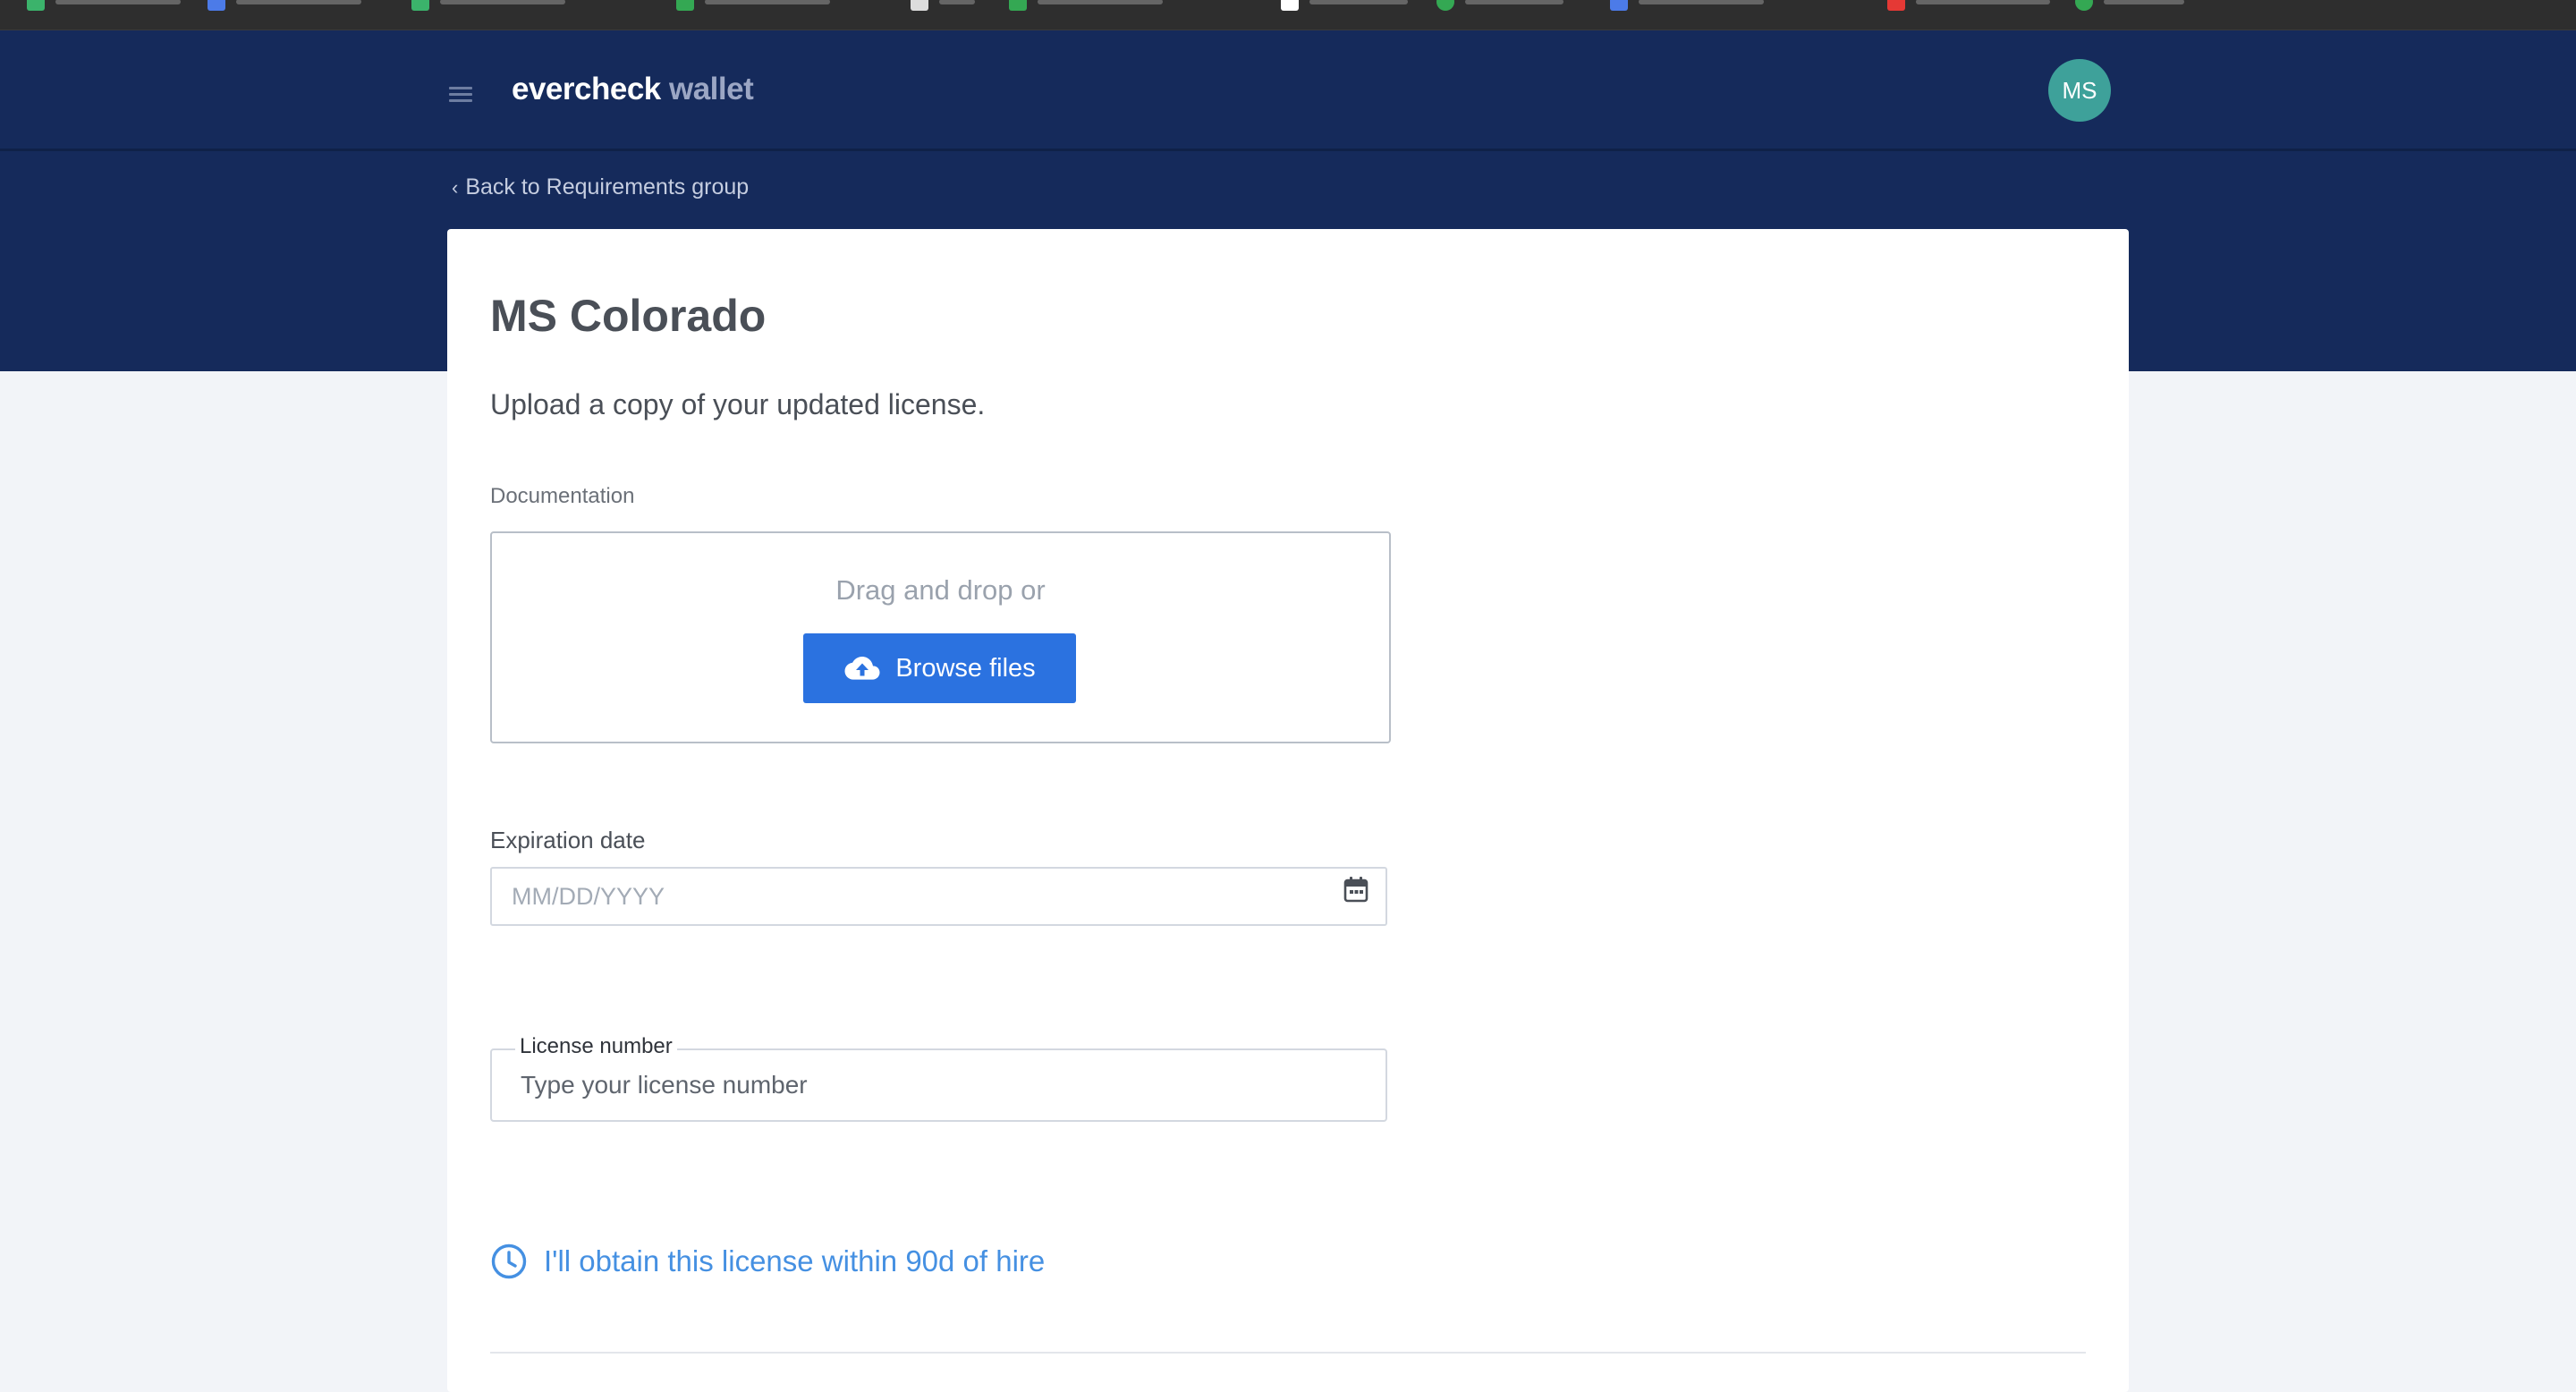 This screenshot has height=1392, width=2576. What do you see at coordinates (1288, 15) in the screenshot?
I see `browser-bookmarks-bar` at bounding box center [1288, 15].